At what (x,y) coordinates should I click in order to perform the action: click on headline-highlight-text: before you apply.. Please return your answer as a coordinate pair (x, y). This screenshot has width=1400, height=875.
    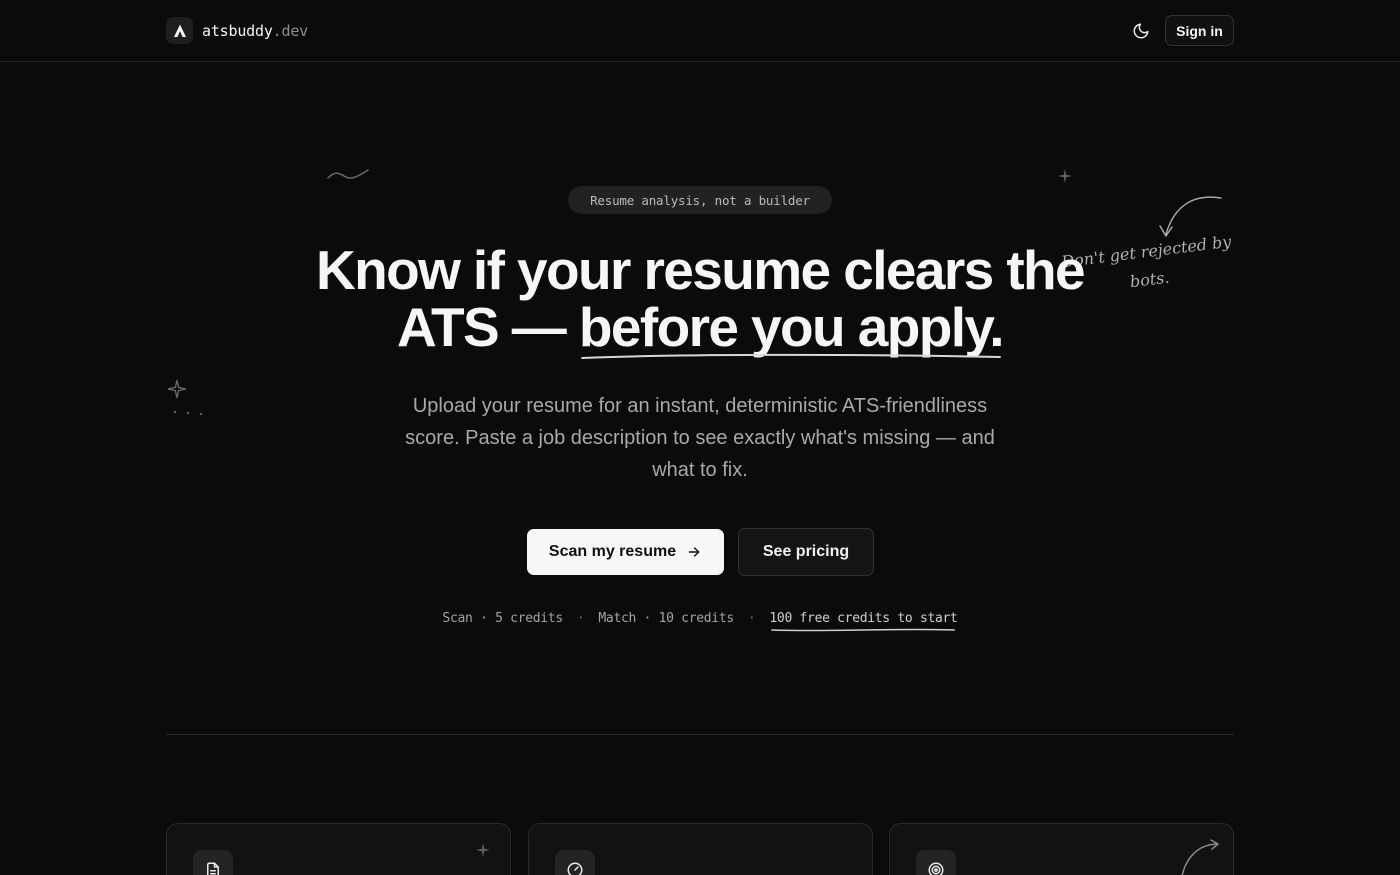
    Looking at the image, I should click on (791, 327).